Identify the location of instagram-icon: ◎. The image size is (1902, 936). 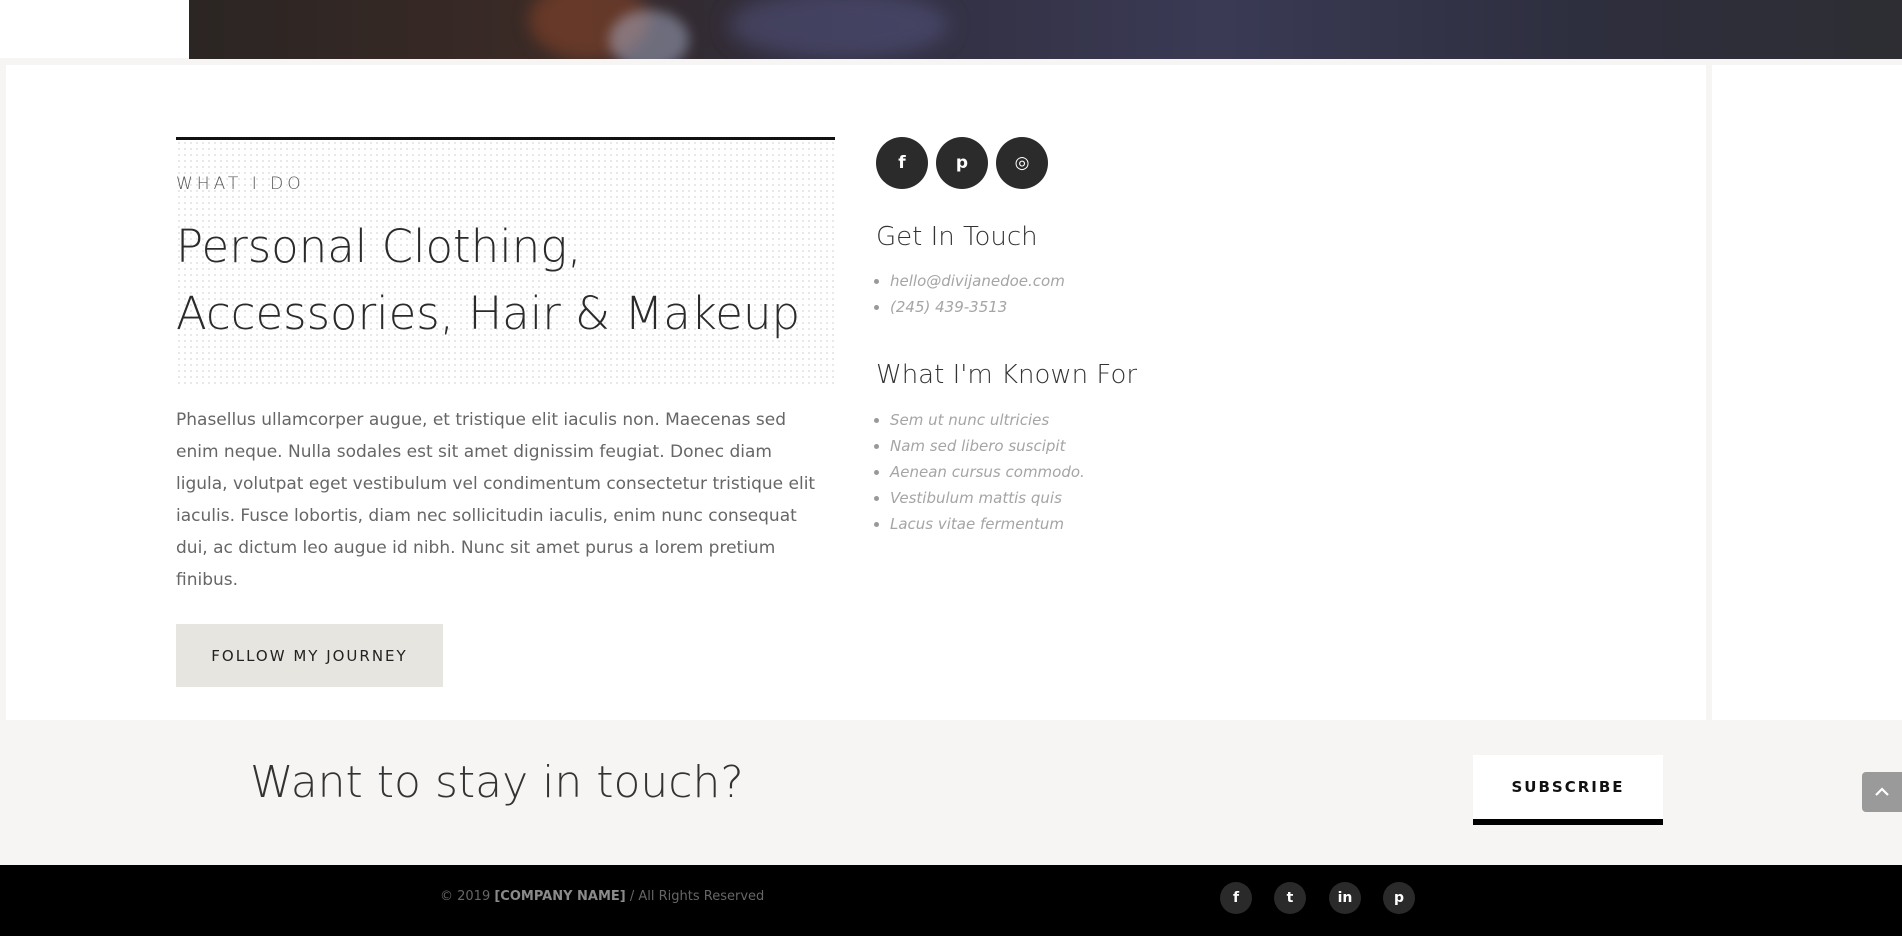
(1022, 163).